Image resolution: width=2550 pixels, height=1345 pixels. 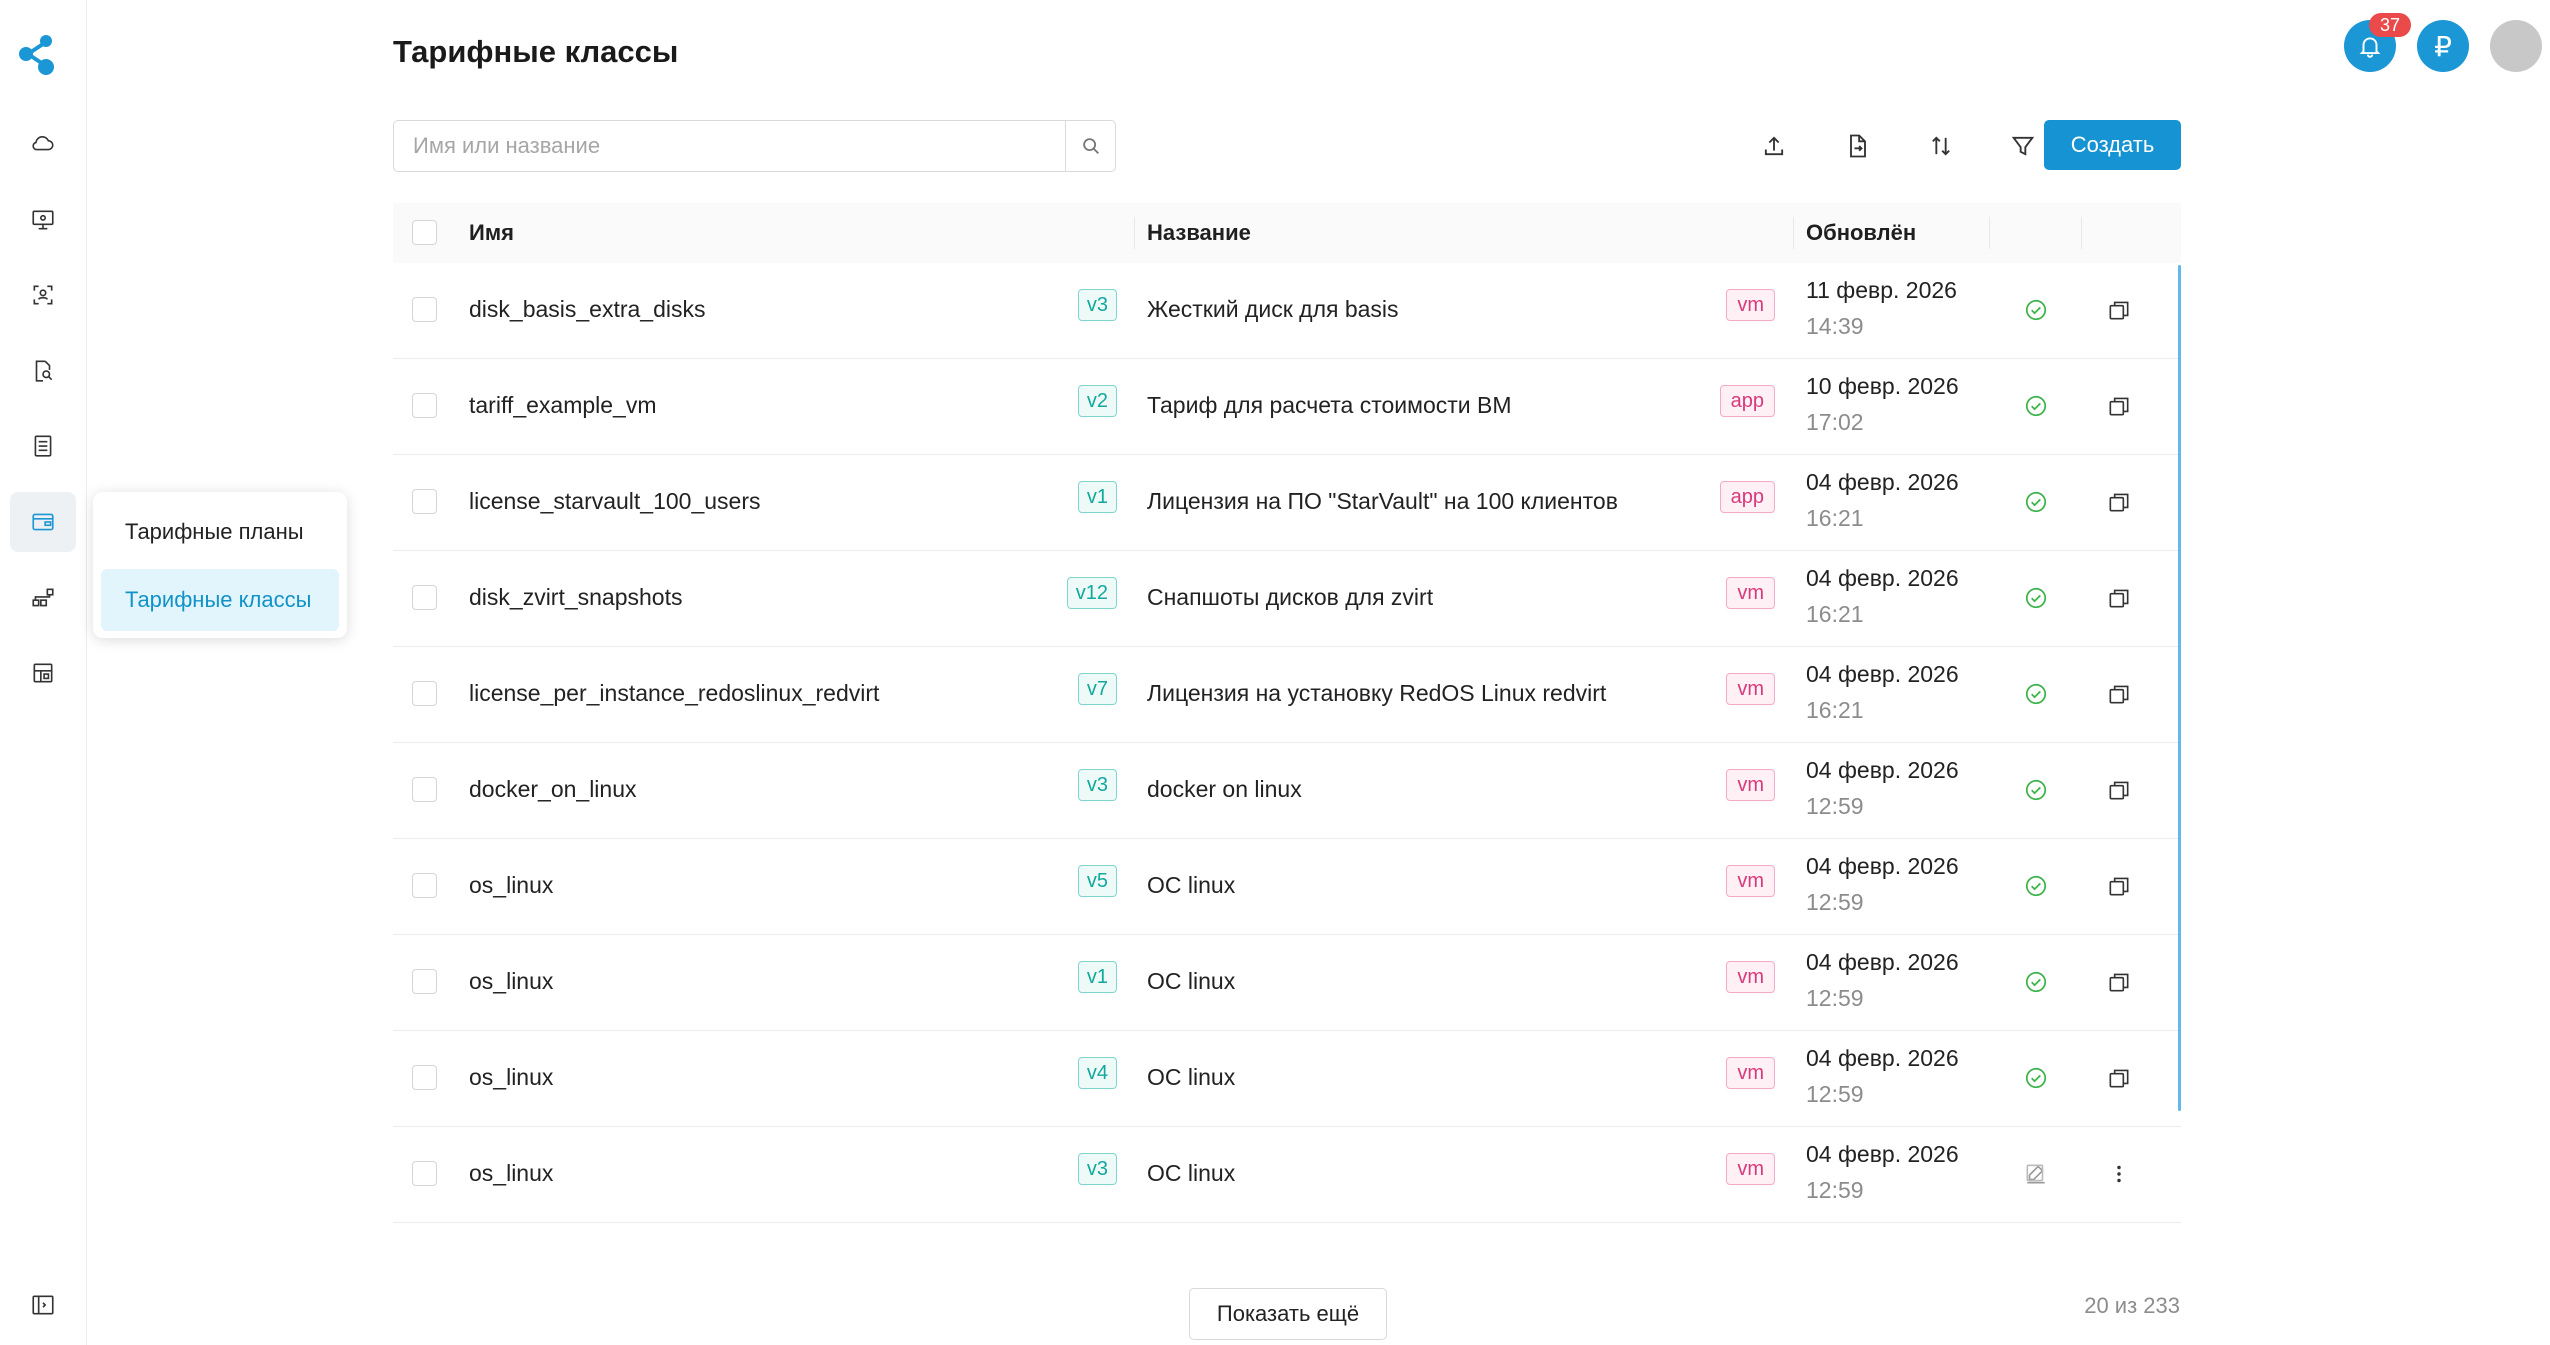 I want to click on sidebar, so click(x=43, y=672).